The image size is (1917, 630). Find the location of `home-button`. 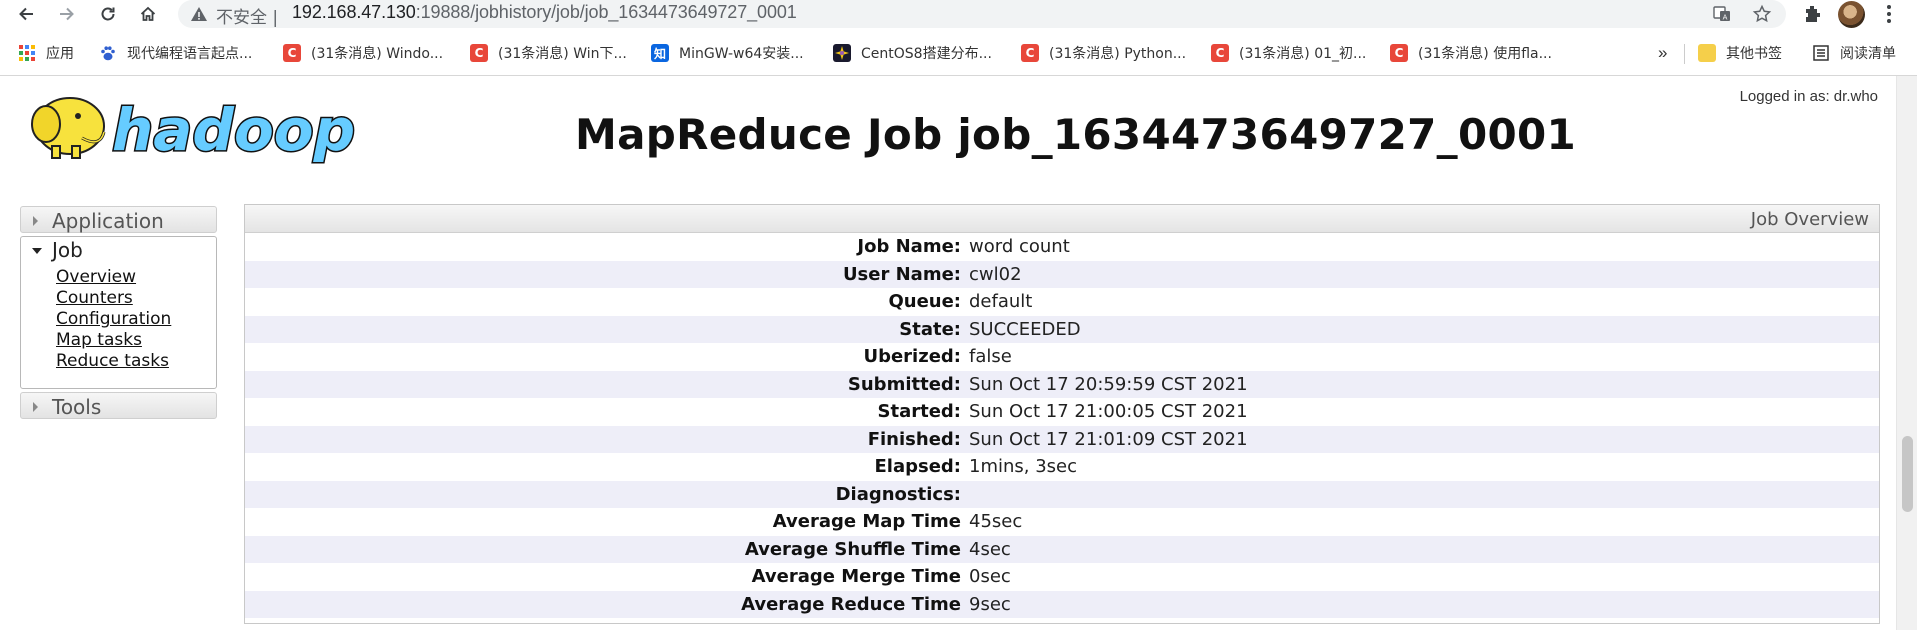

home-button is located at coordinates (148, 14).